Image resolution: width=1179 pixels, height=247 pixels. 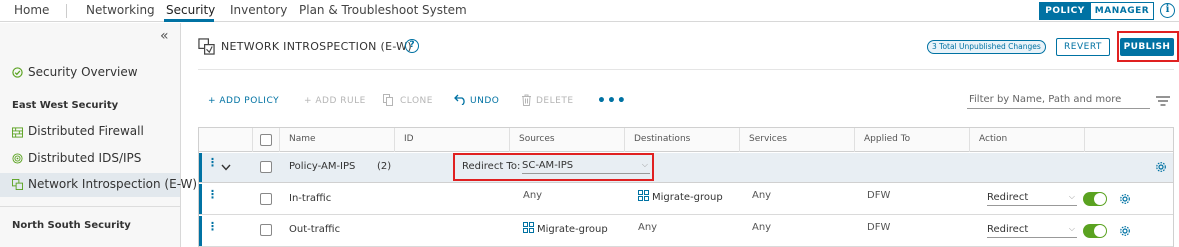 I want to click on nav-security: Security, so click(x=190, y=10).